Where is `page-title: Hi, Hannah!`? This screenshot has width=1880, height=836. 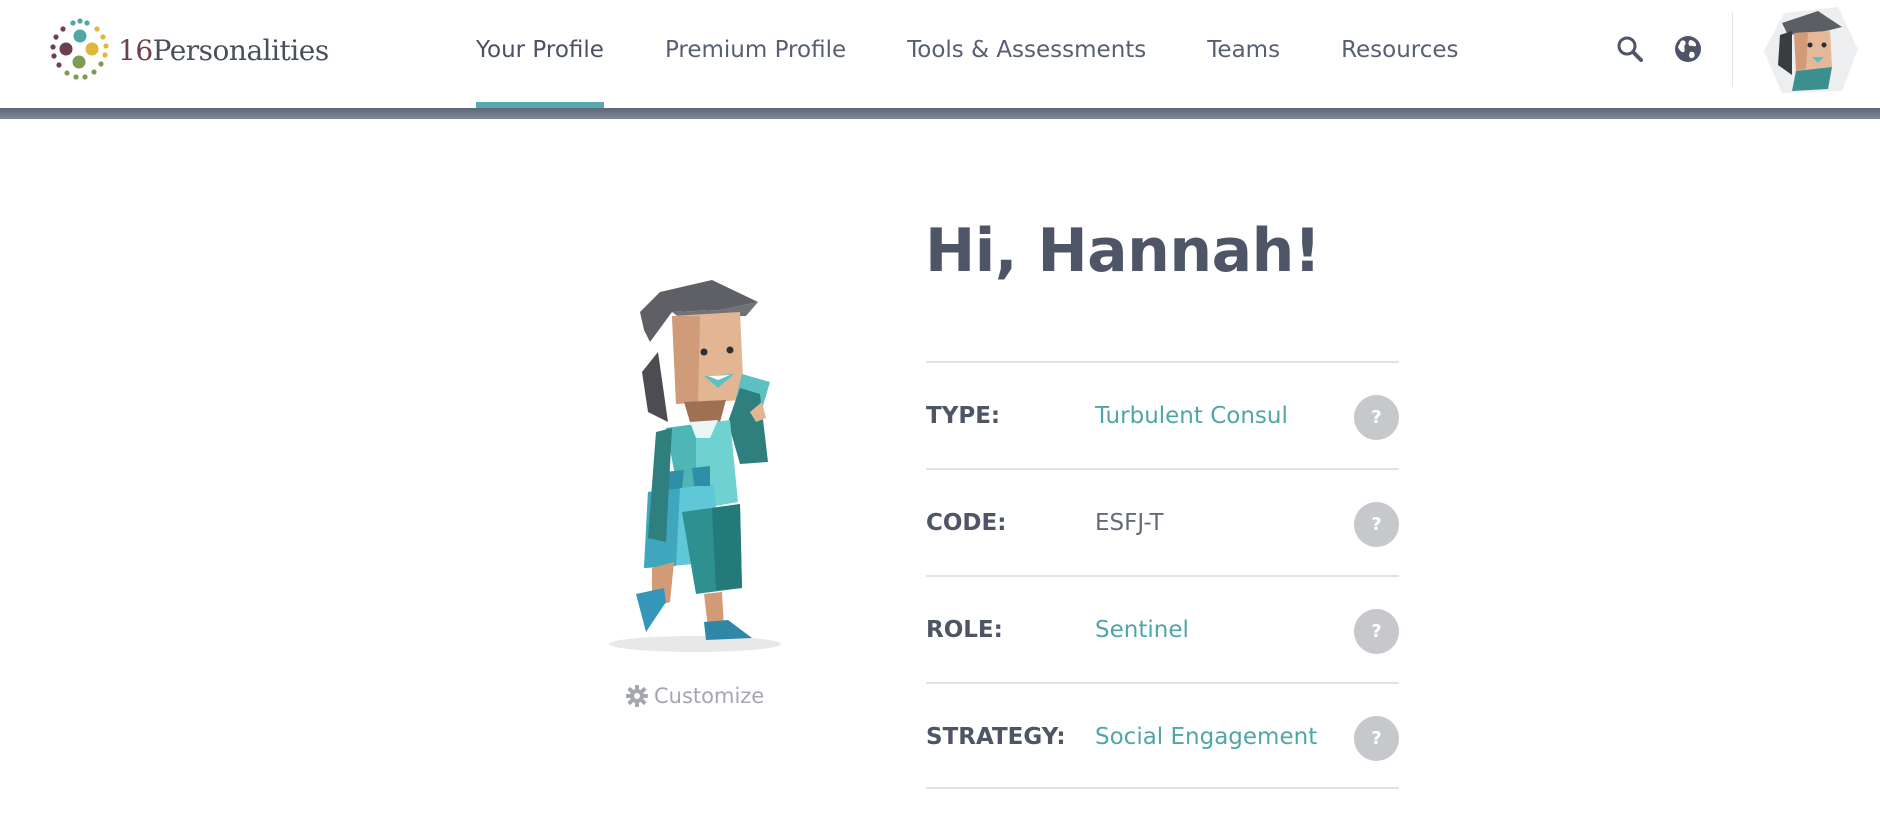
page-title: Hi, Hannah! is located at coordinates (1123, 251).